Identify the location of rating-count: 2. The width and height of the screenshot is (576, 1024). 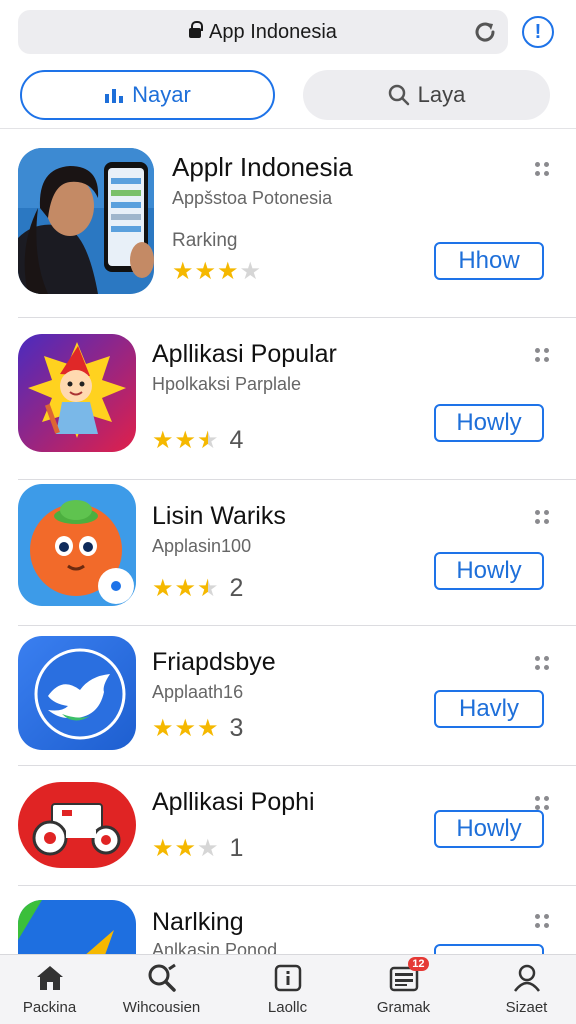
(236, 588).